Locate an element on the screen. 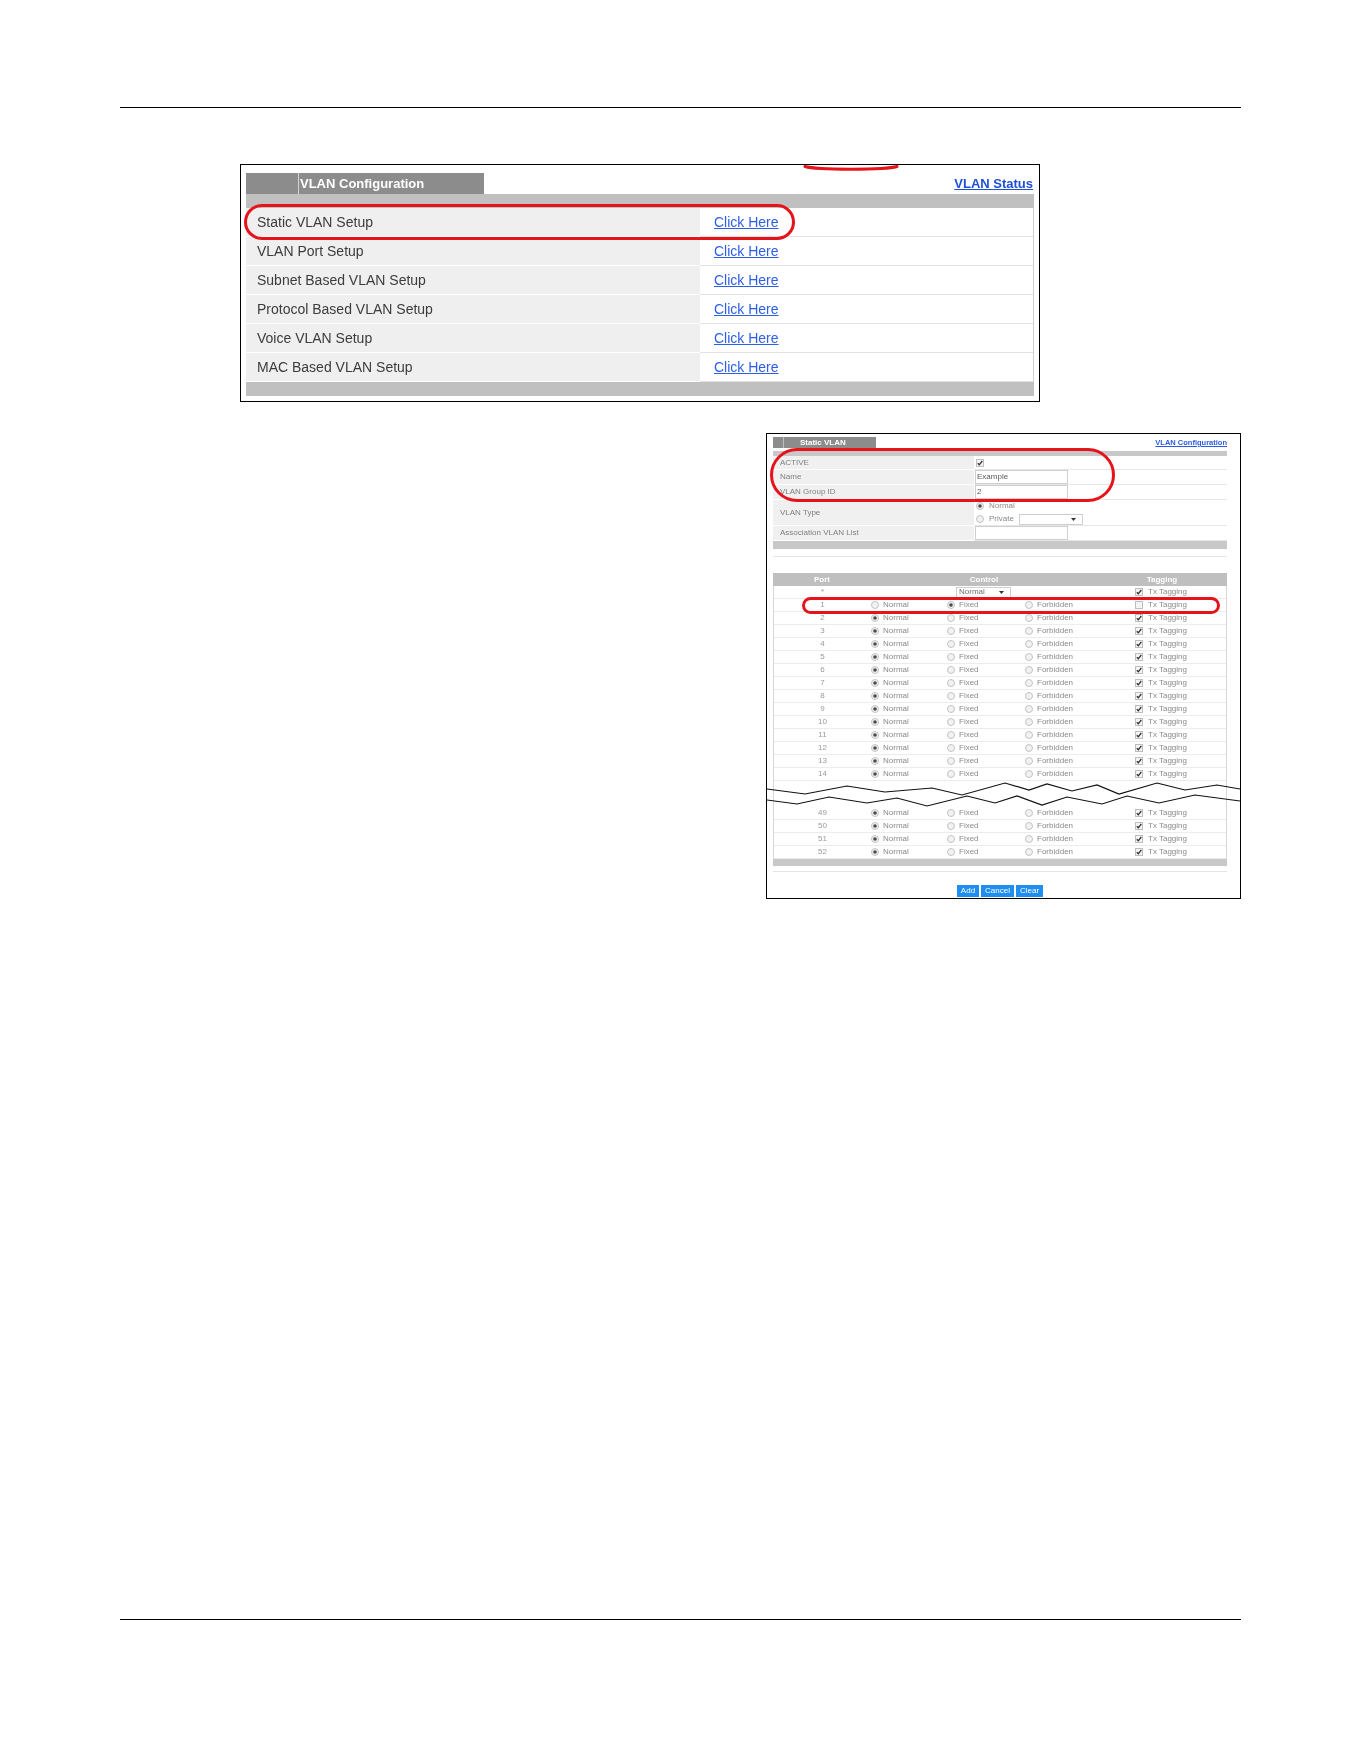  checkbox is located at coordinates (980, 462).